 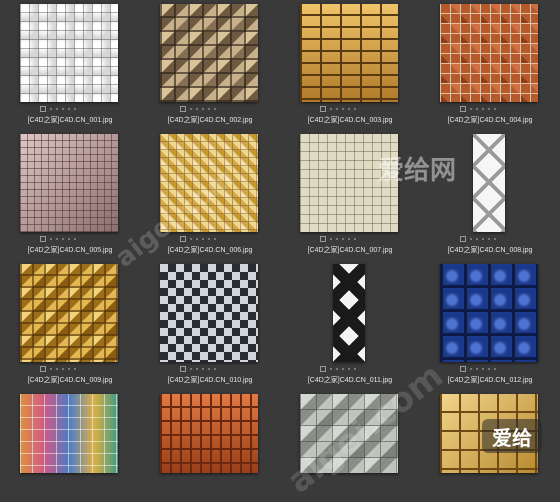 I want to click on file-thumbnail-item: [C4D之家]C4D.CN_001.jpg, so click(x=70, y=65).